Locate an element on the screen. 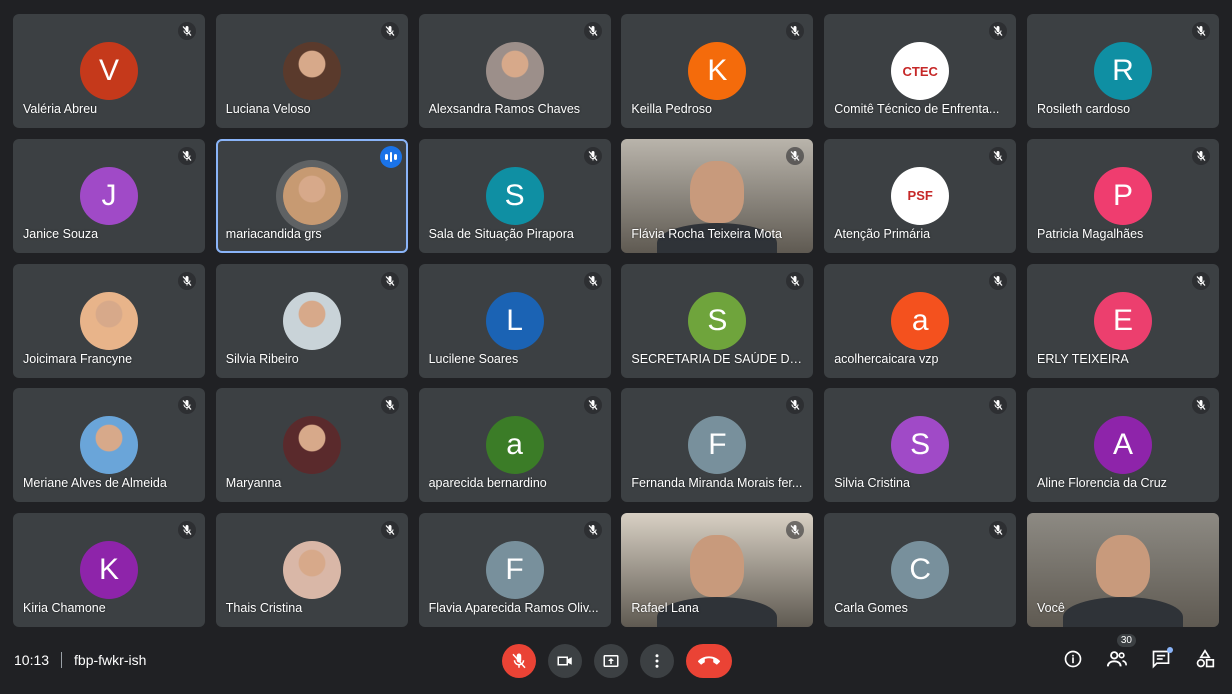 The image size is (1232, 694). meeting-meta: 10:13 fbp-fwkr-ish is located at coordinates (80, 660).